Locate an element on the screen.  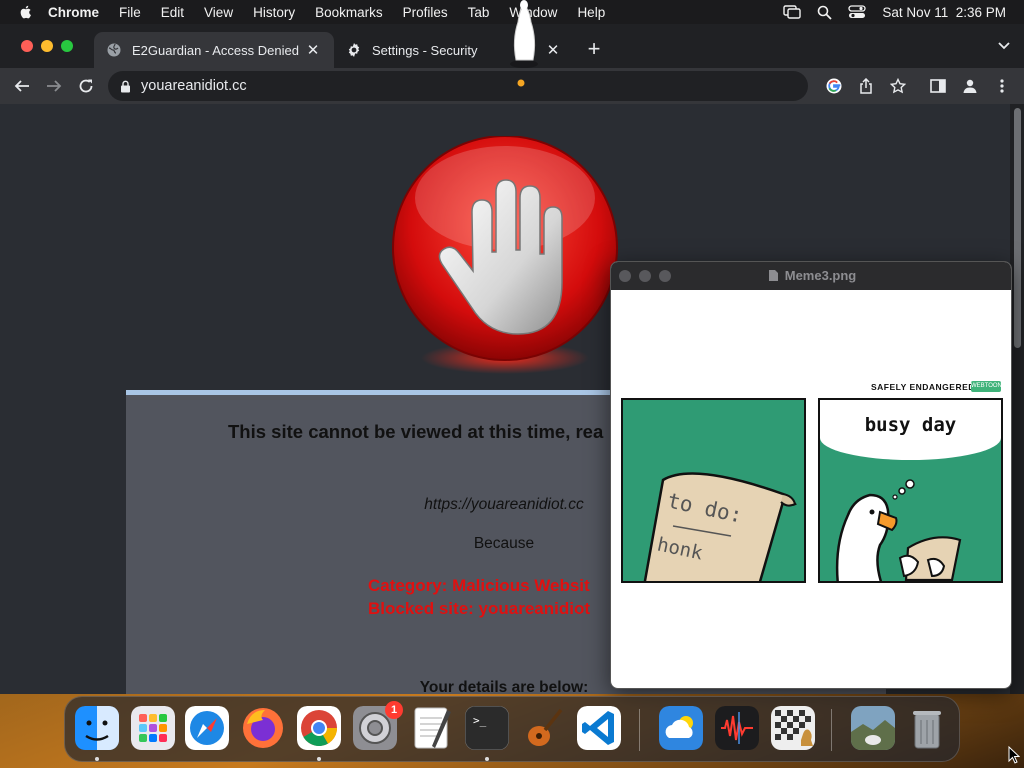
dock-safari is located at coordinates (207, 728).